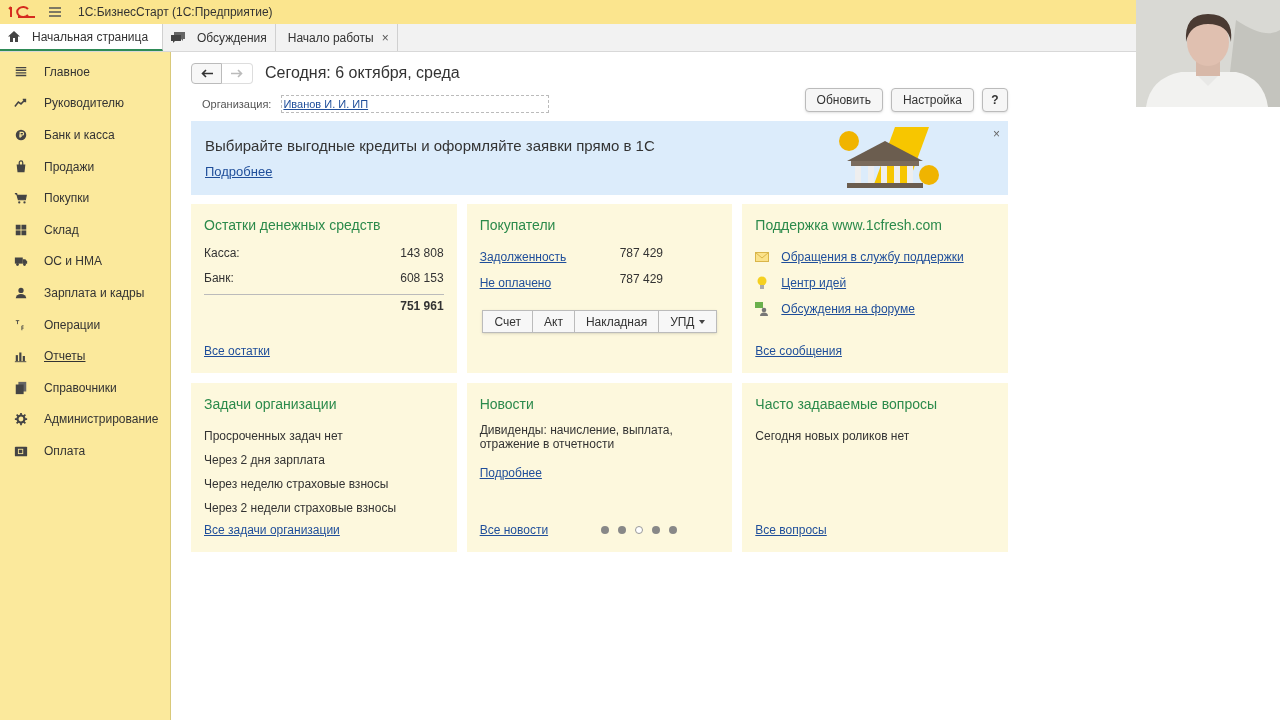 The image size is (1280, 720). What do you see at coordinates (21, 419) in the screenshot?
I see `settings-icon` at bounding box center [21, 419].